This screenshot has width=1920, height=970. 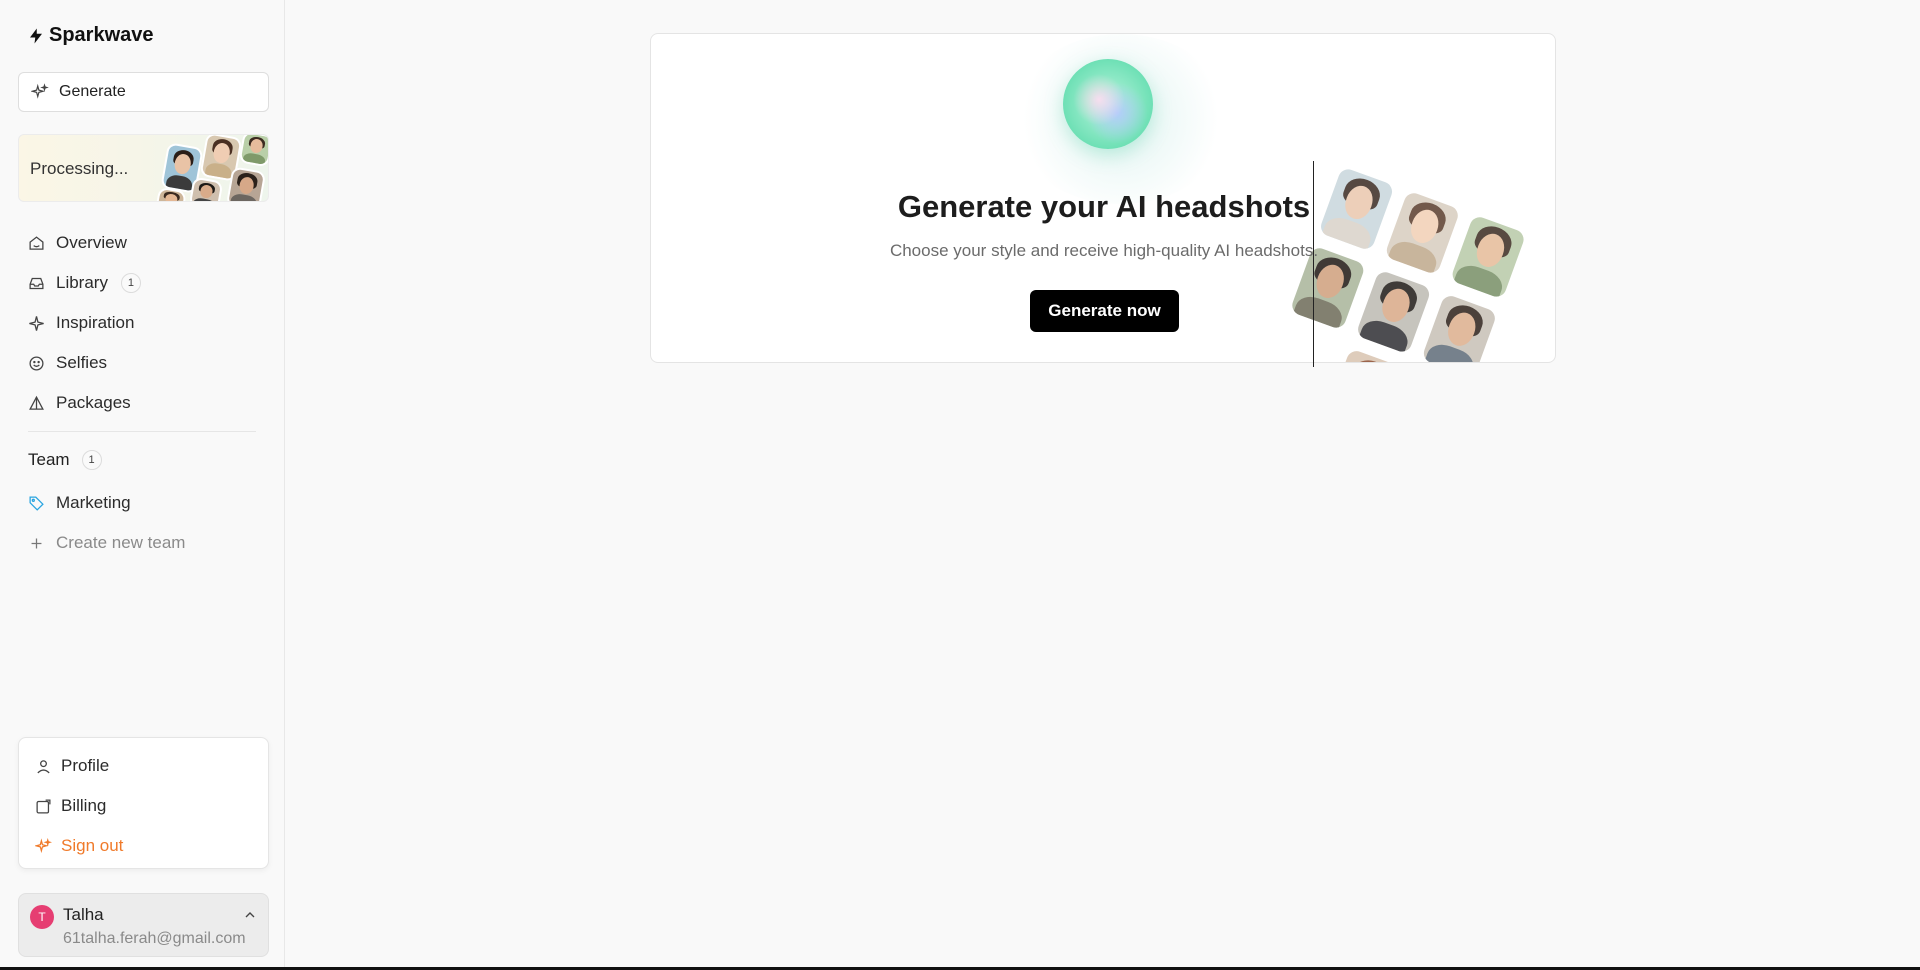 I want to click on hero-title: Generate your AI headshots, so click(x=1104, y=206).